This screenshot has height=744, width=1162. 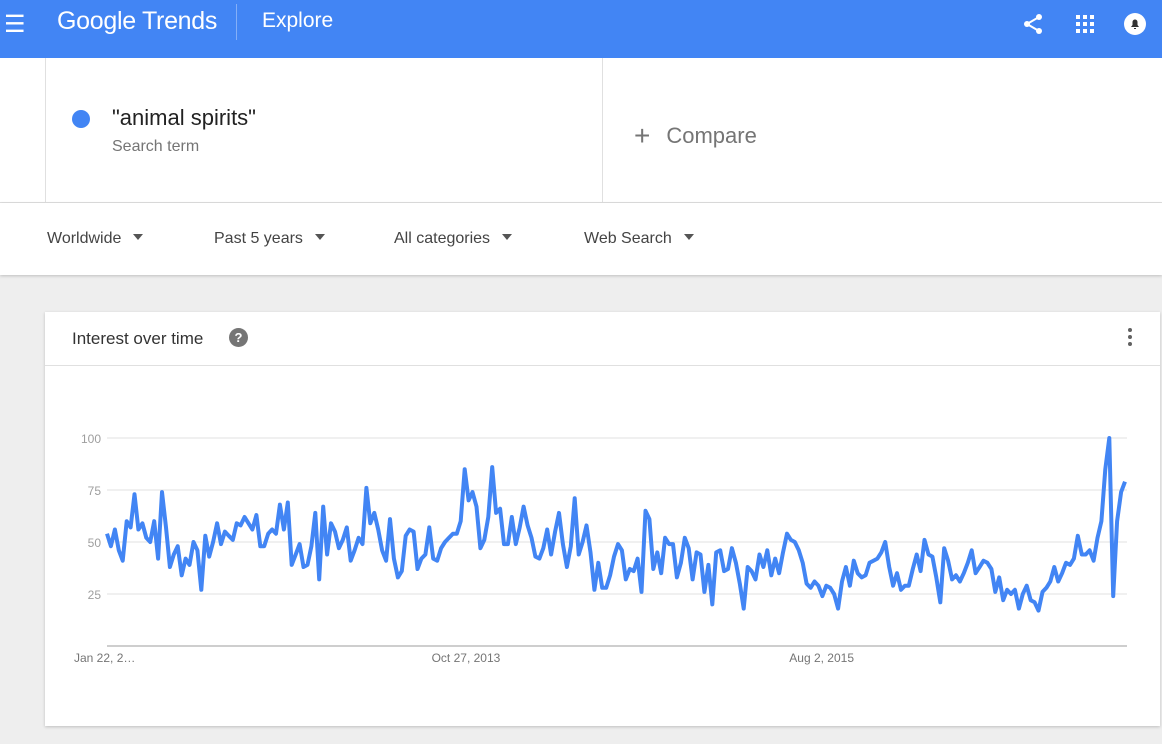 What do you see at coordinates (628, 238) in the screenshot?
I see `search-type-label: Web Search` at bounding box center [628, 238].